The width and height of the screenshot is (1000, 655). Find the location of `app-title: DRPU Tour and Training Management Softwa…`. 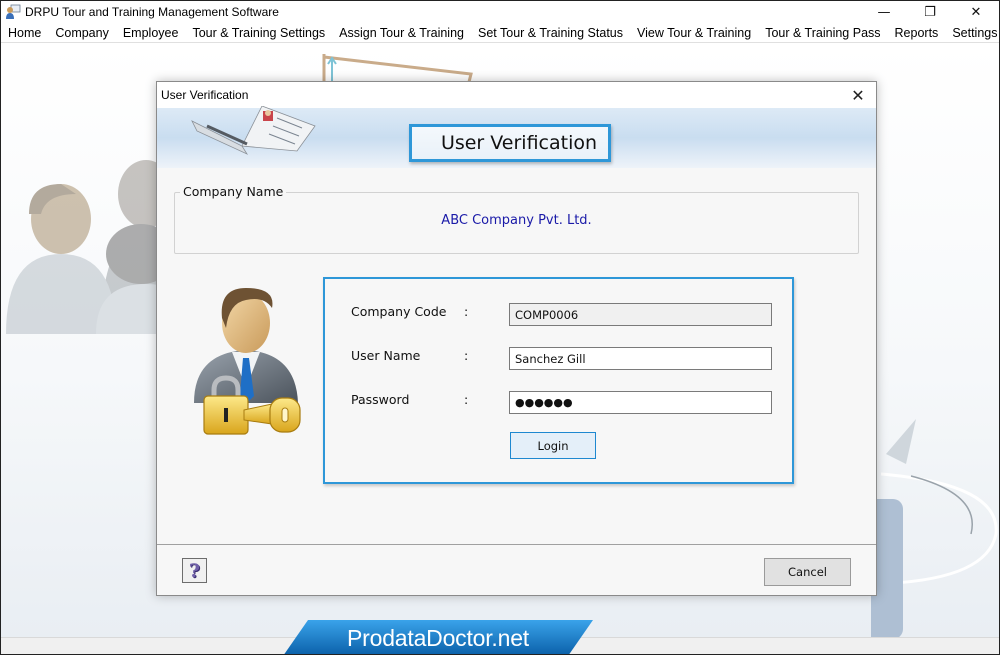

app-title: DRPU Tour and Training Management Softwa… is located at coordinates (152, 12).